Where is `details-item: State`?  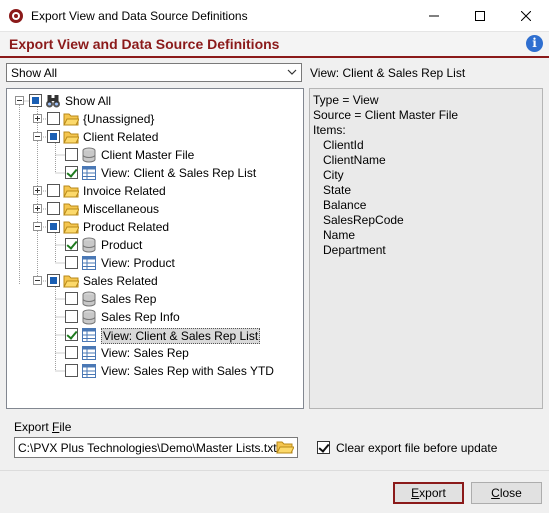
details-item: State is located at coordinates (337, 190).